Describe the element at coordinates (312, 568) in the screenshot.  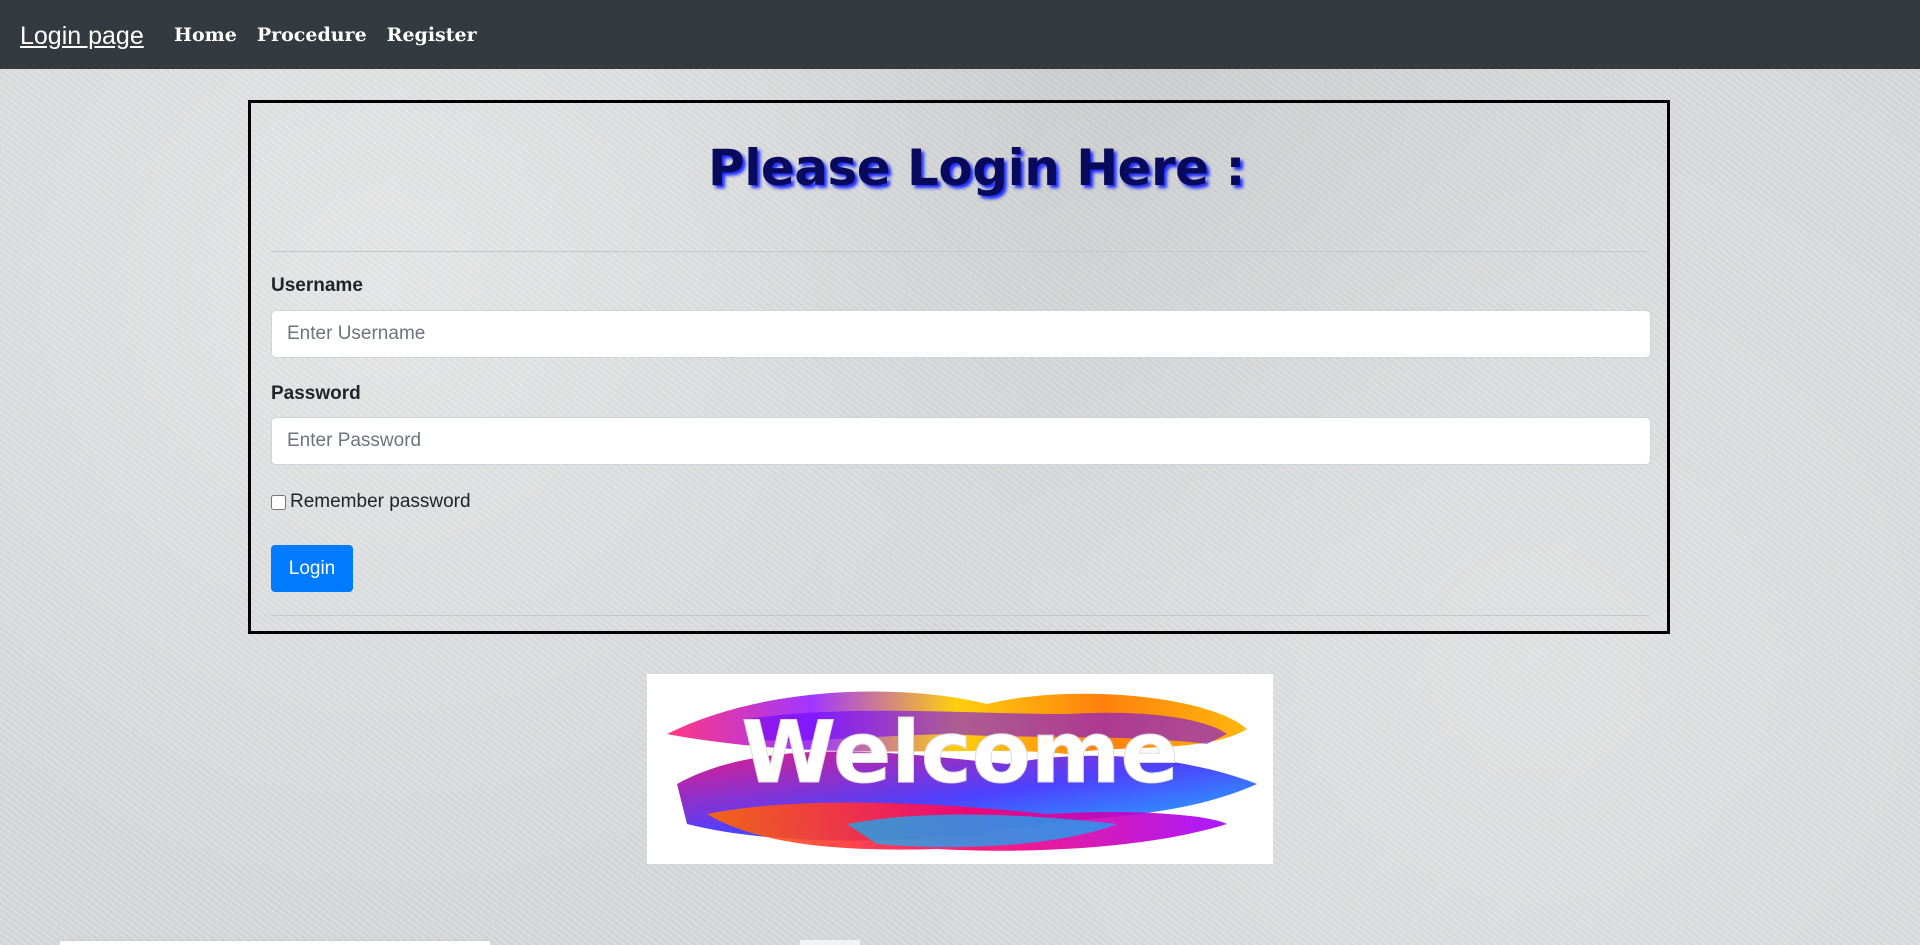
I see `login-button: Login` at that location.